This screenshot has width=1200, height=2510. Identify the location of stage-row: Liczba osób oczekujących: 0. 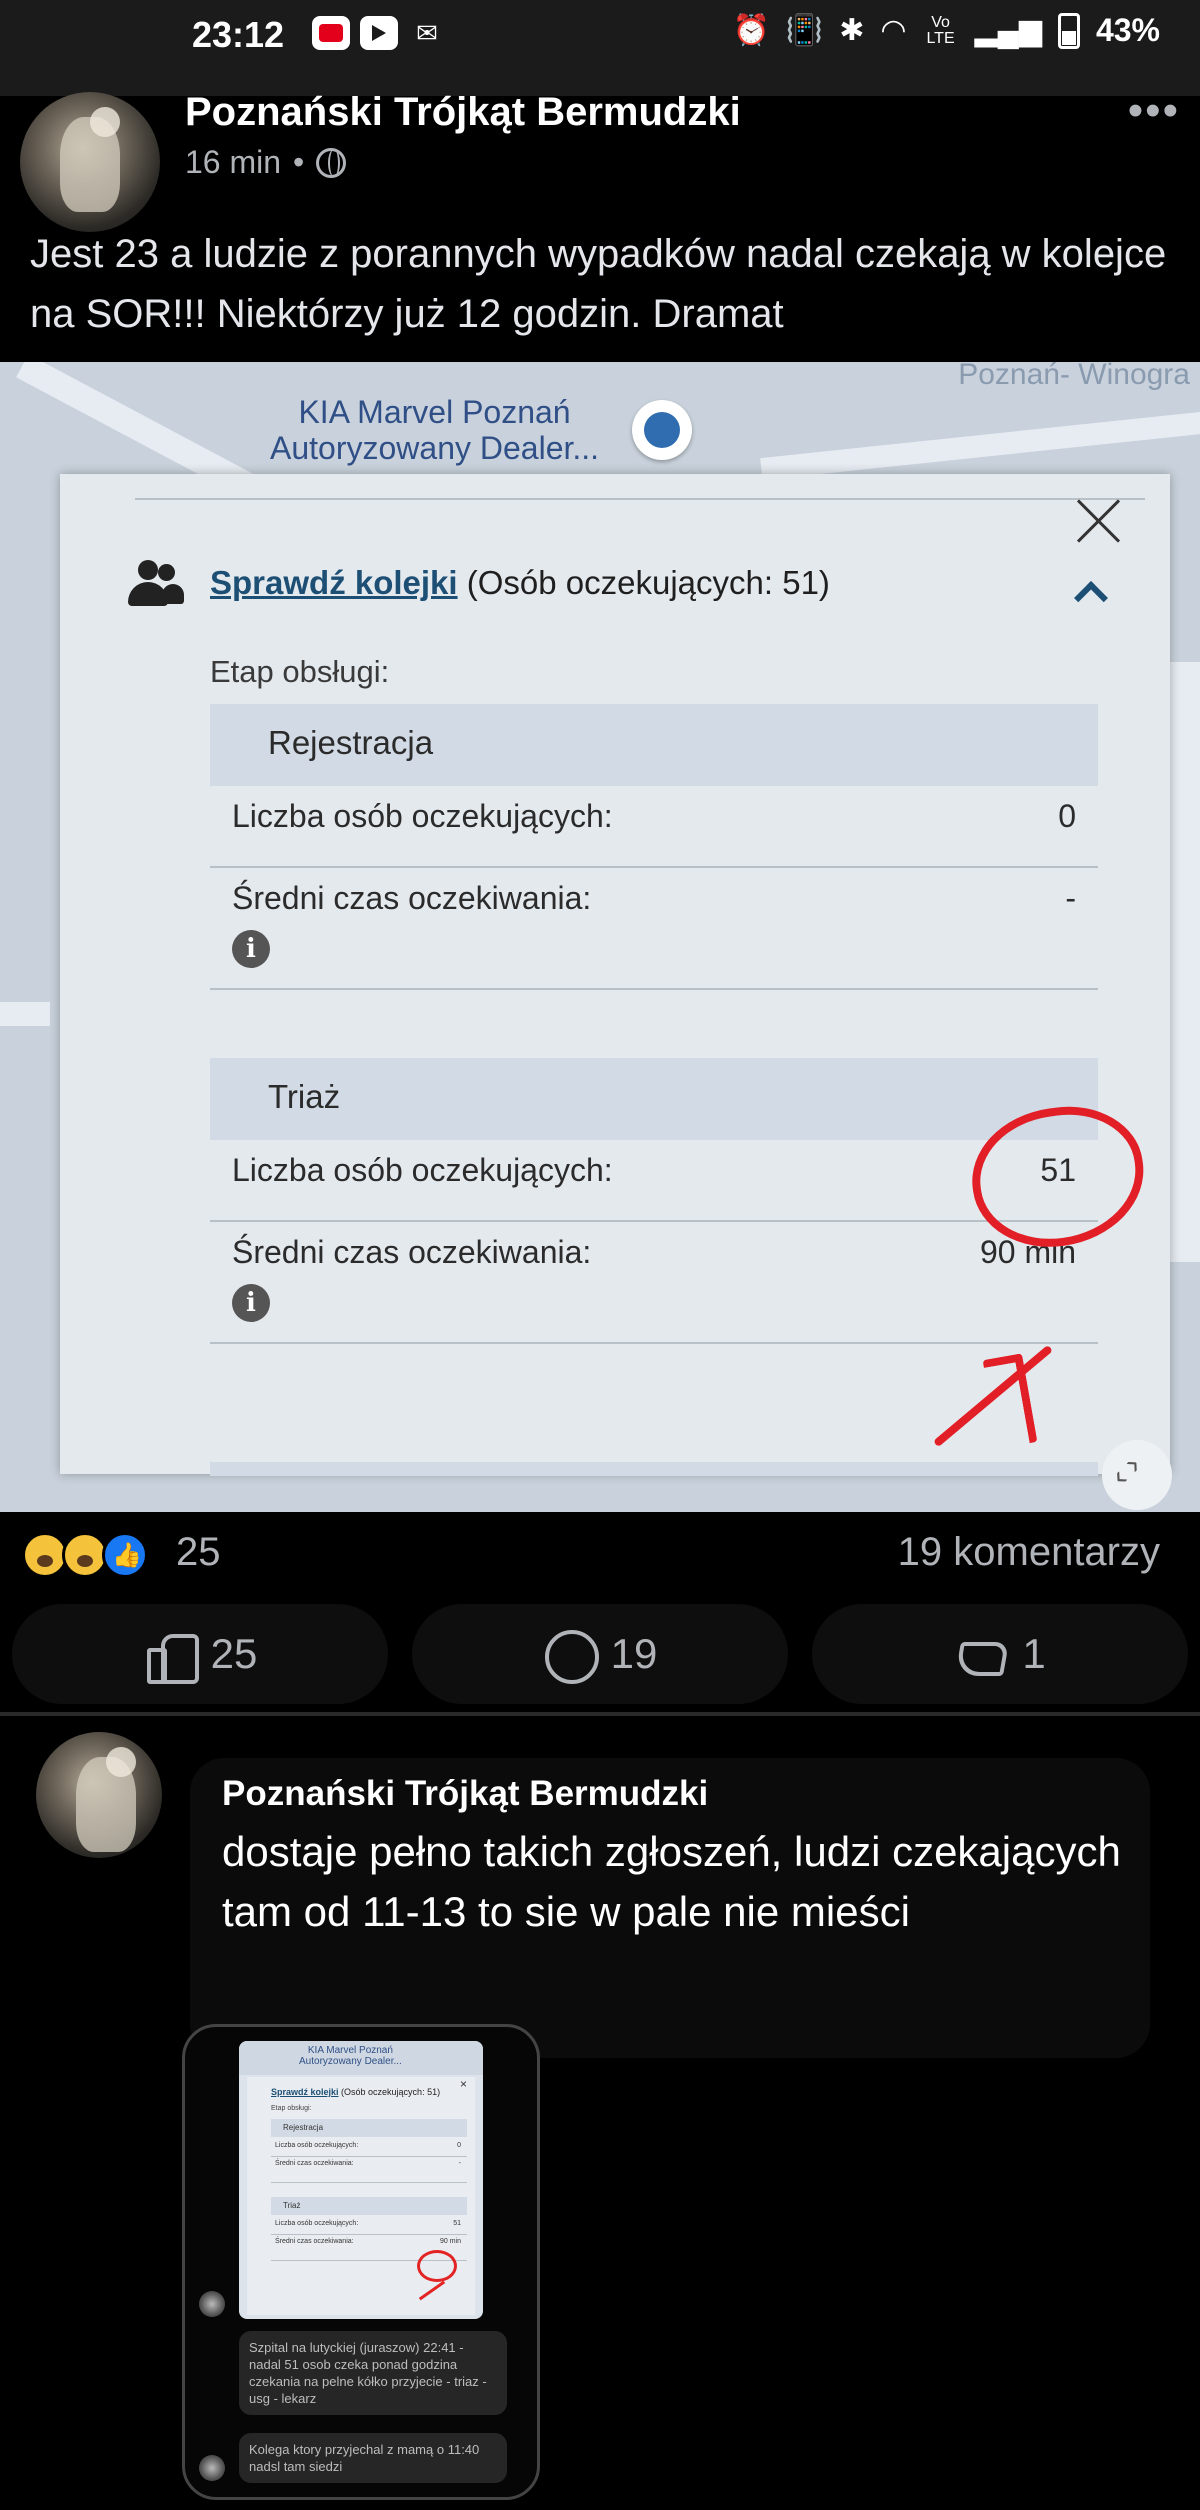
(654, 827).